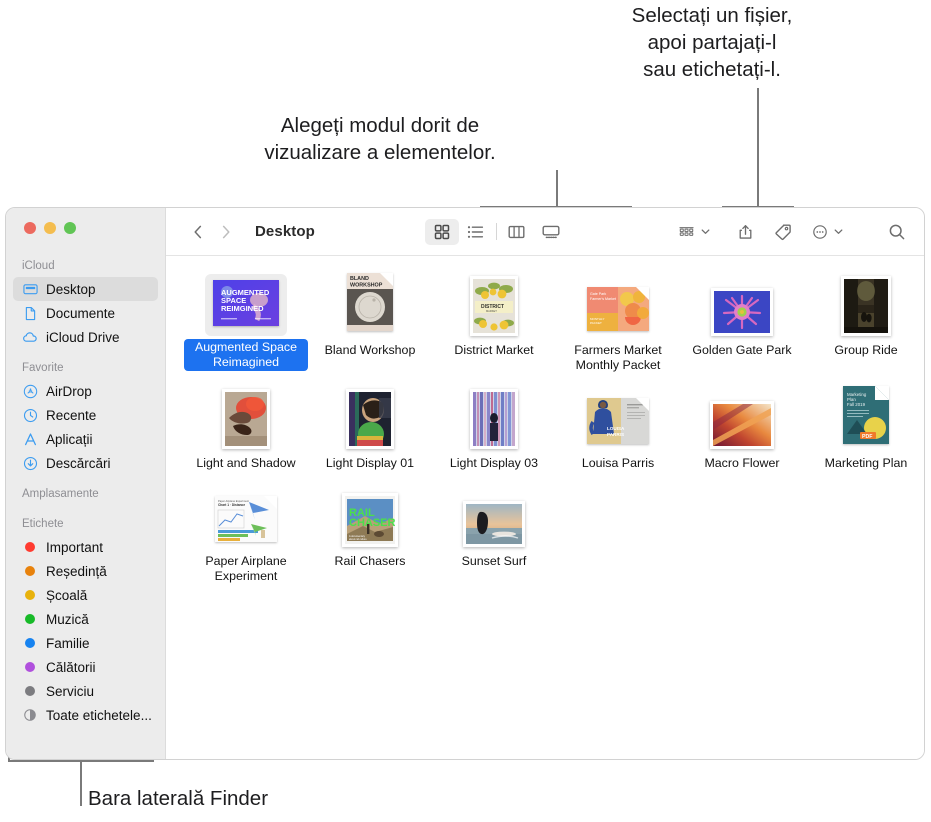 The width and height of the screenshot is (931, 822). I want to click on more-chevron-down-icon, so click(838, 231).